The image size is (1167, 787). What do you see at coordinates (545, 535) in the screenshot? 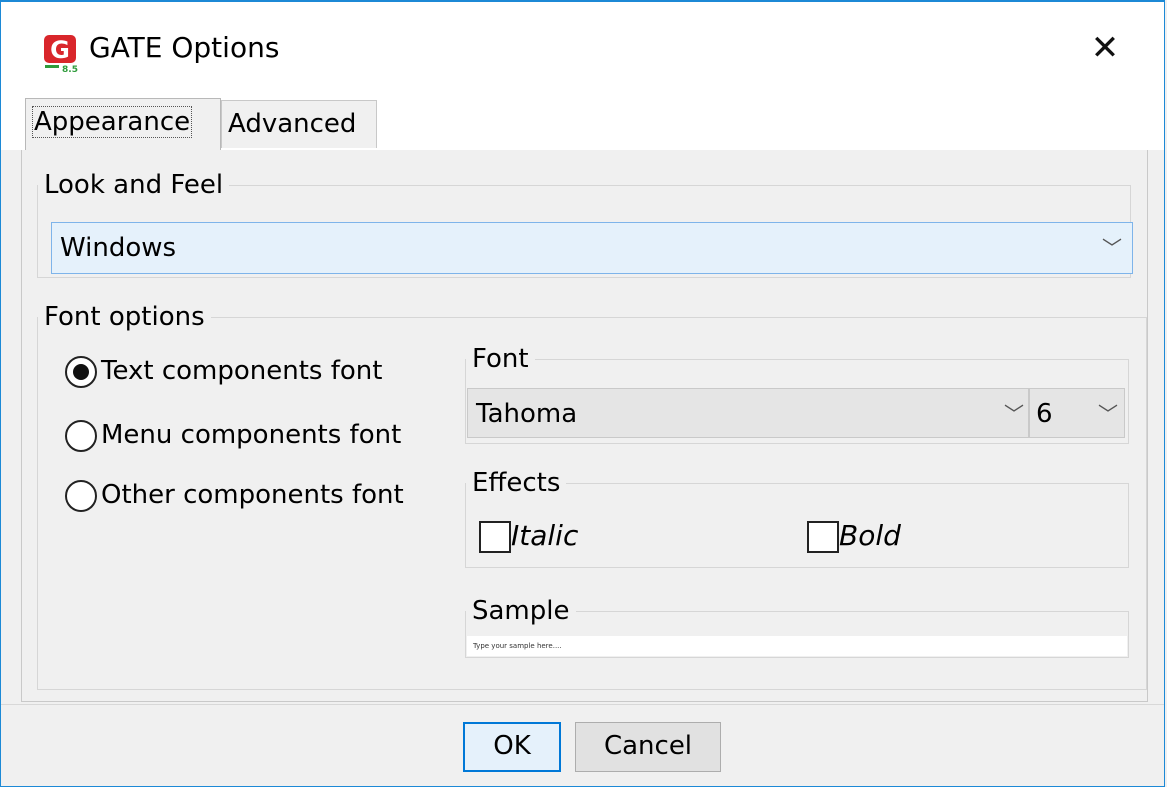
I see `italic-label: Italic` at bounding box center [545, 535].